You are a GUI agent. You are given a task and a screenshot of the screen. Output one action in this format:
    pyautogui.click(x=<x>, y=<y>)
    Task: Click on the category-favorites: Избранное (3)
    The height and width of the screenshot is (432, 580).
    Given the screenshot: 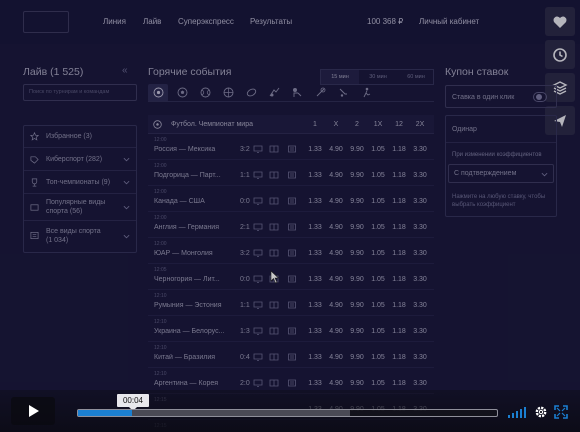 What is the action you would take?
    pyautogui.click(x=80, y=137)
    